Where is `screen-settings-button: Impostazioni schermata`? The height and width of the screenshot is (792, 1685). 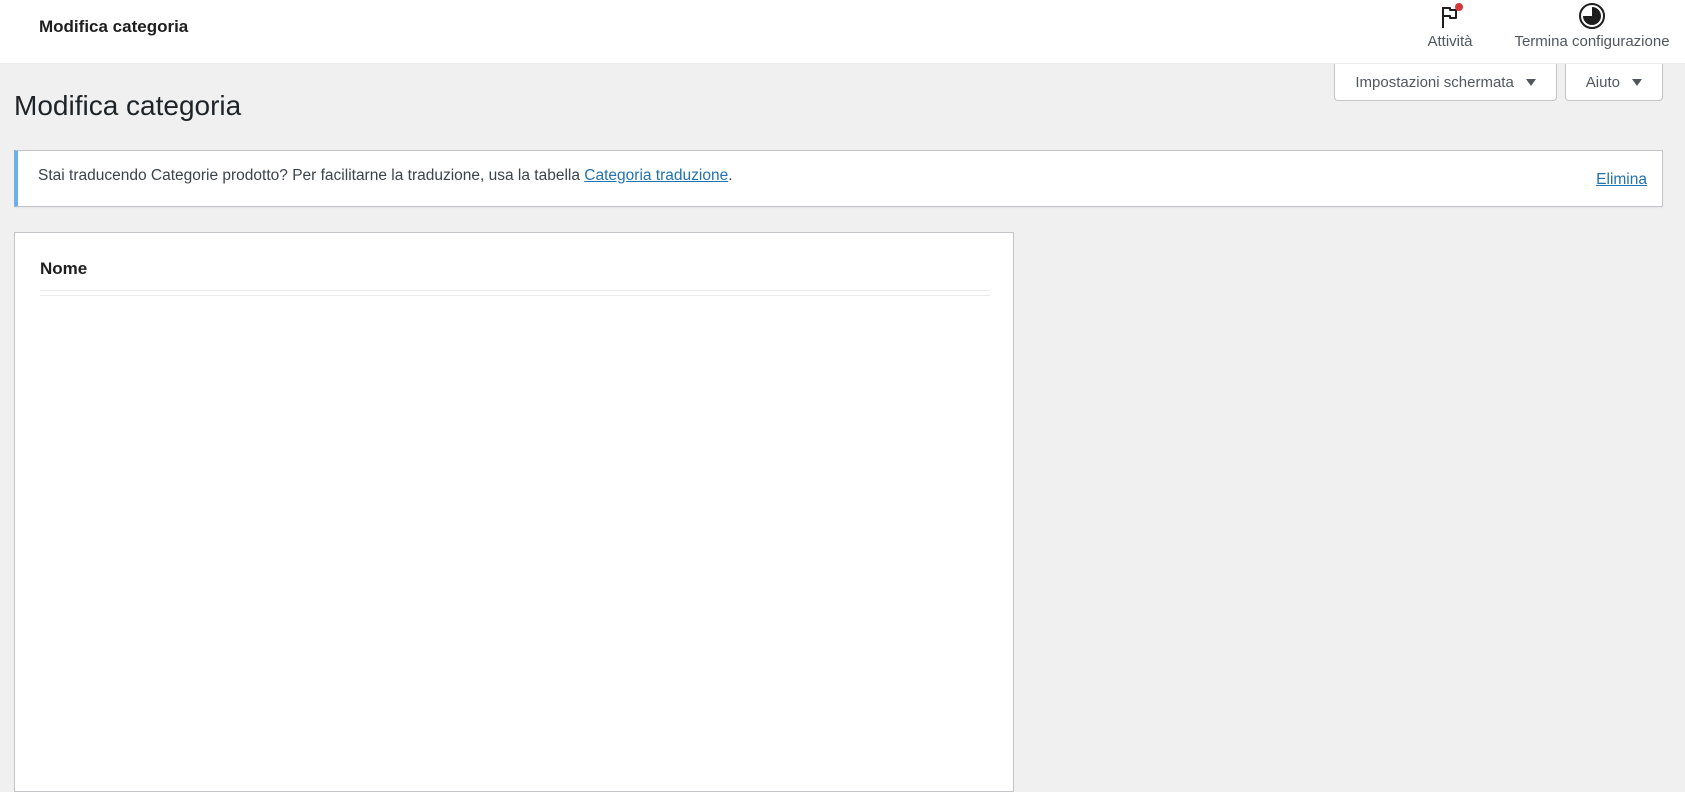 screen-settings-button: Impostazioni schermata is located at coordinates (1445, 82).